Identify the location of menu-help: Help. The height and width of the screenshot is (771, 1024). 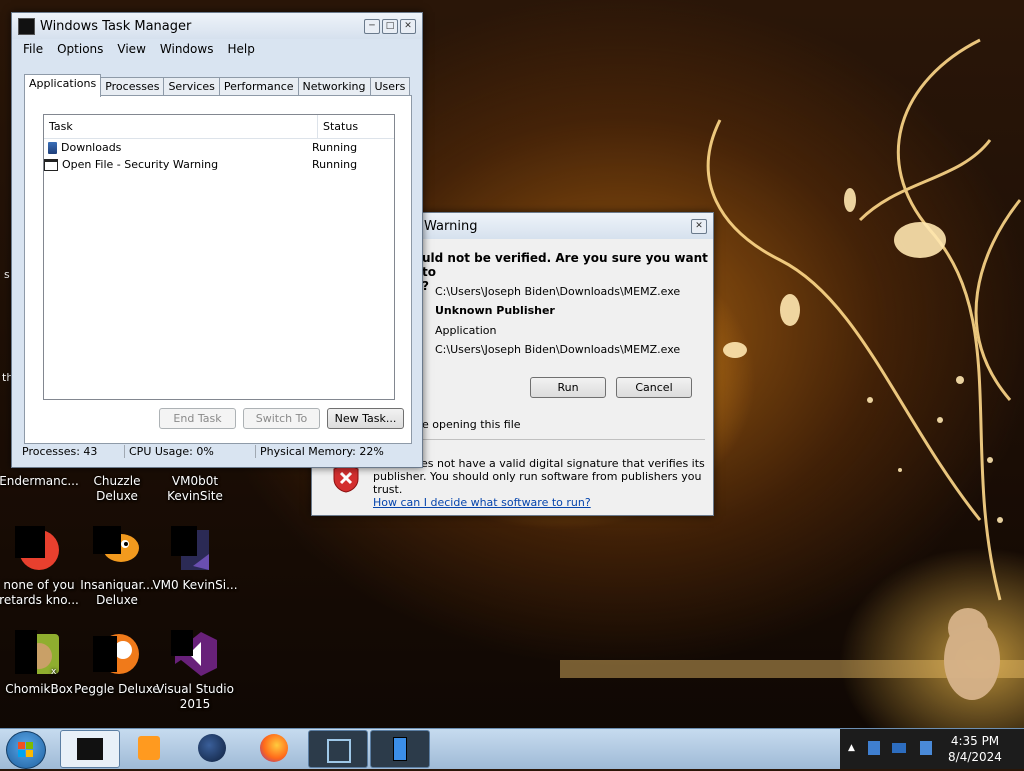
(240, 49).